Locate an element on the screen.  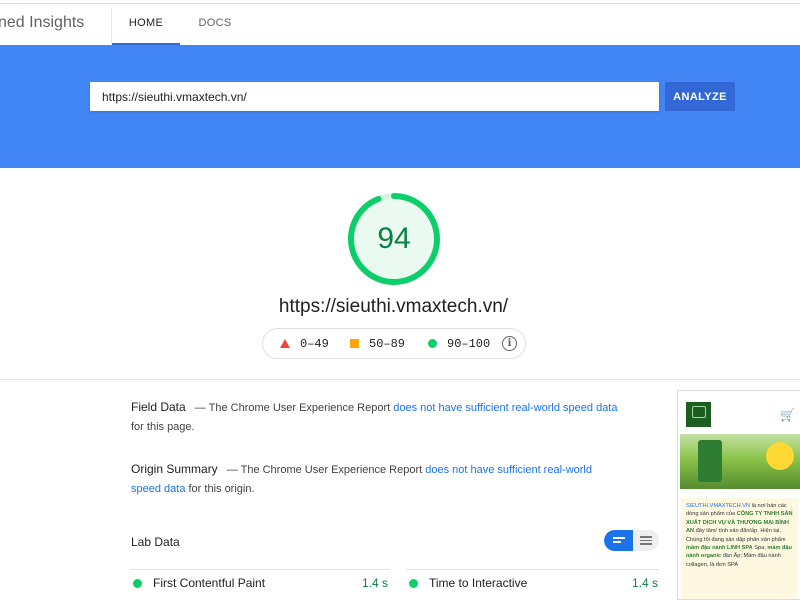
scored-url: https://sieuthi.vmaxtech.vn/ is located at coordinates (393, 306).